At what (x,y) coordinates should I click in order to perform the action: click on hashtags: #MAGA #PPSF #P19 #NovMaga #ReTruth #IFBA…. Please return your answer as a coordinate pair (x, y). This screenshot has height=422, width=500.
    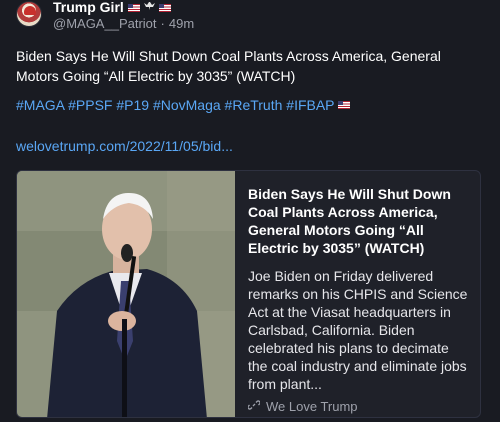
    Looking at the image, I should click on (183, 105).